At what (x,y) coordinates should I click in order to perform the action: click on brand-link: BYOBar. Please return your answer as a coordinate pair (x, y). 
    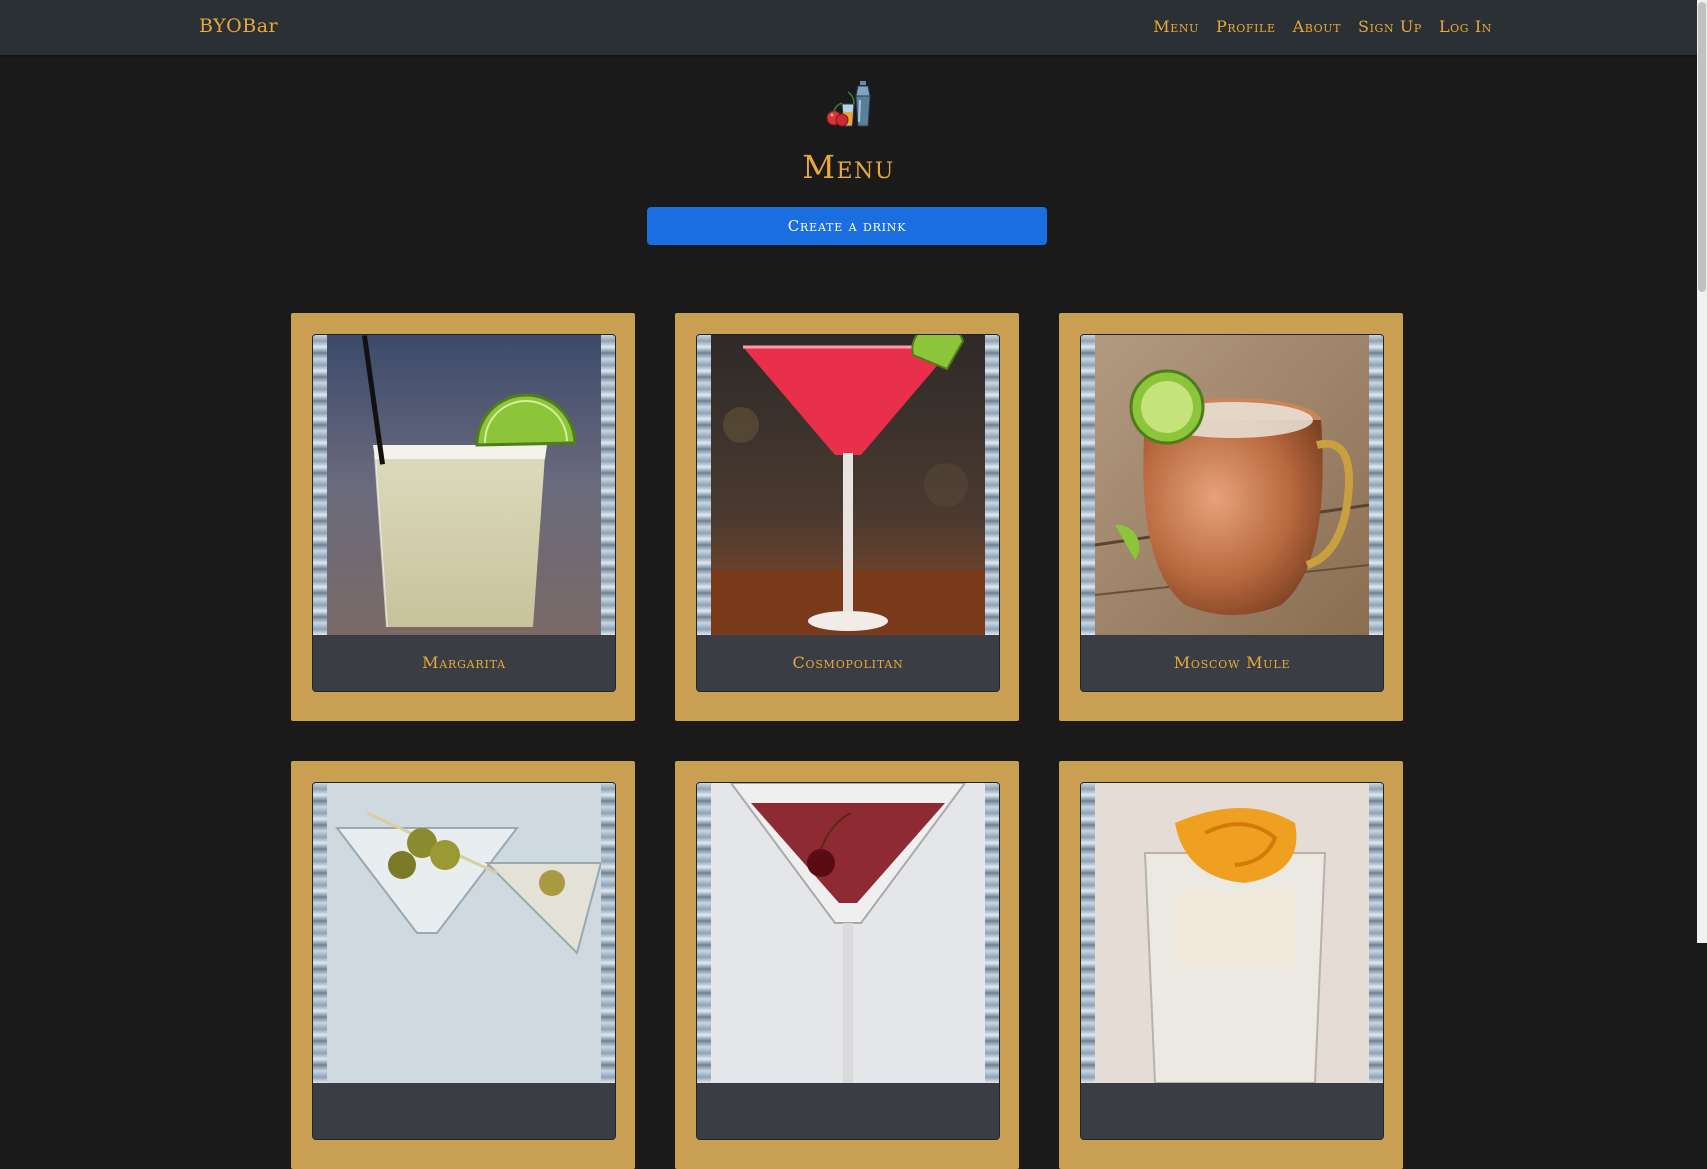
    Looking at the image, I should click on (238, 26).